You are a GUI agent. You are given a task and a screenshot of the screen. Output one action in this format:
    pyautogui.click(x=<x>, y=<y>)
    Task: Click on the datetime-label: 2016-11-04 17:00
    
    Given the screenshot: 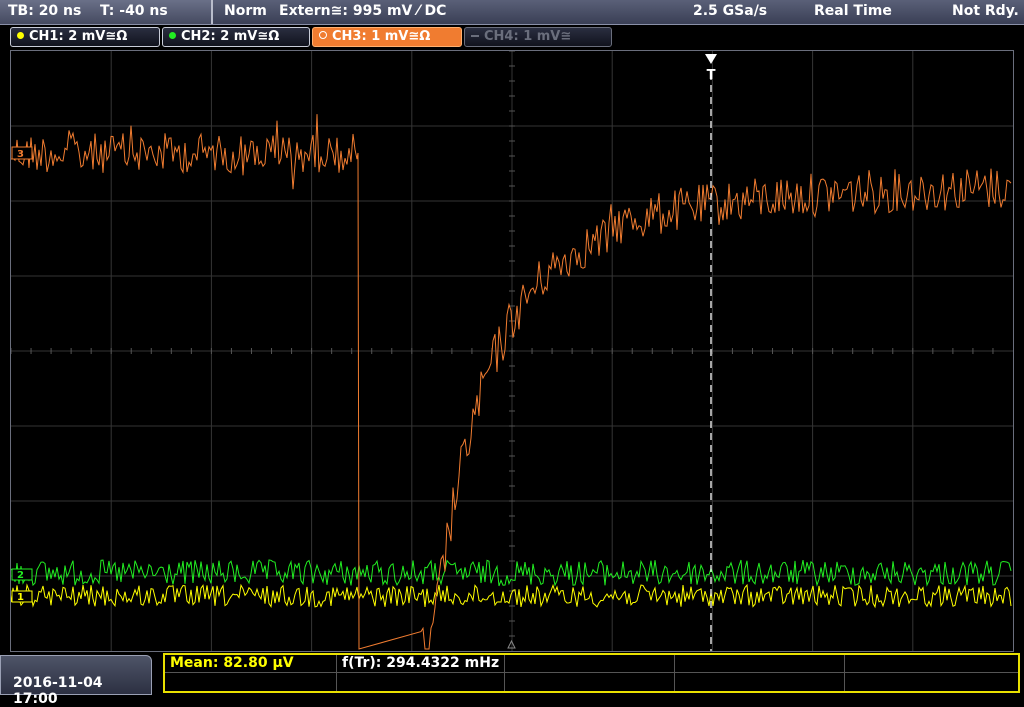 What is the action you would take?
    pyautogui.click(x=58, y=691)
    